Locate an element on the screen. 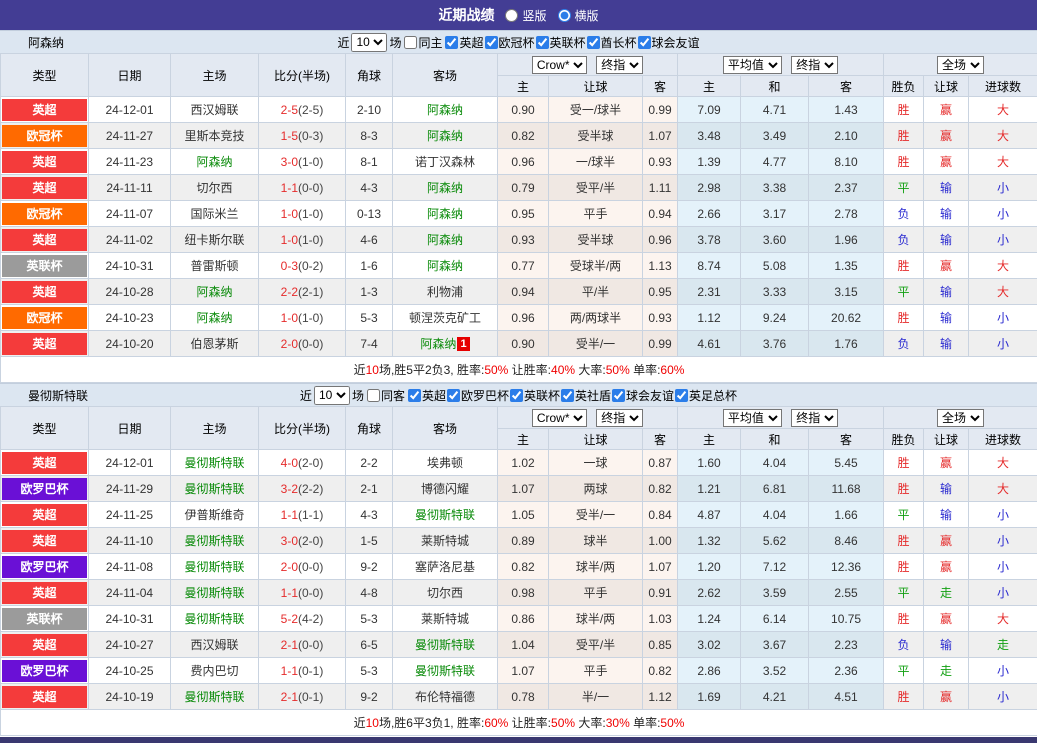  horizontal-radio is located at coordinates (564, 15).